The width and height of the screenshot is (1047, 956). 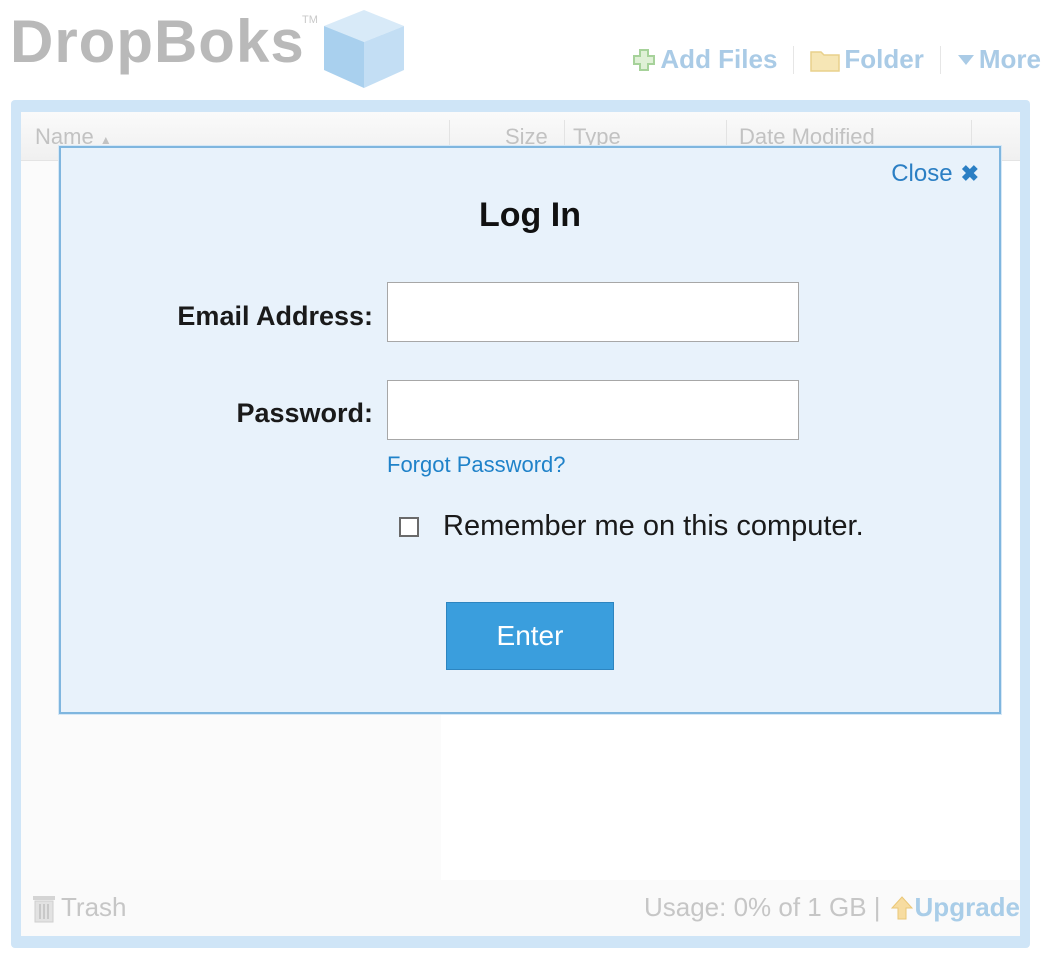 I want to click on logo-text: DropBoks, so click(x=157, y=41).